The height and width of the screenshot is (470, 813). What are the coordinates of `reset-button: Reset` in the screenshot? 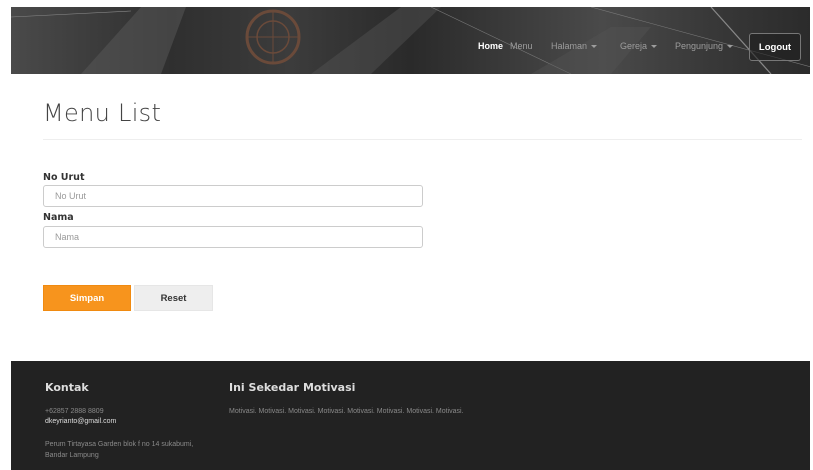 It's located at (173, 298).